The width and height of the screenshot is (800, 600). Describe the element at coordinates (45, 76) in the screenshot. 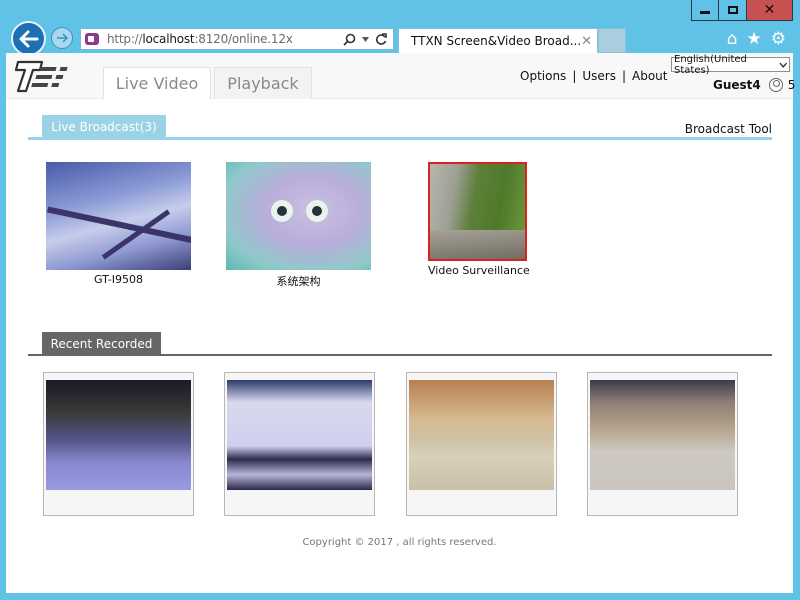

I see `ttxn-logo` at that location.